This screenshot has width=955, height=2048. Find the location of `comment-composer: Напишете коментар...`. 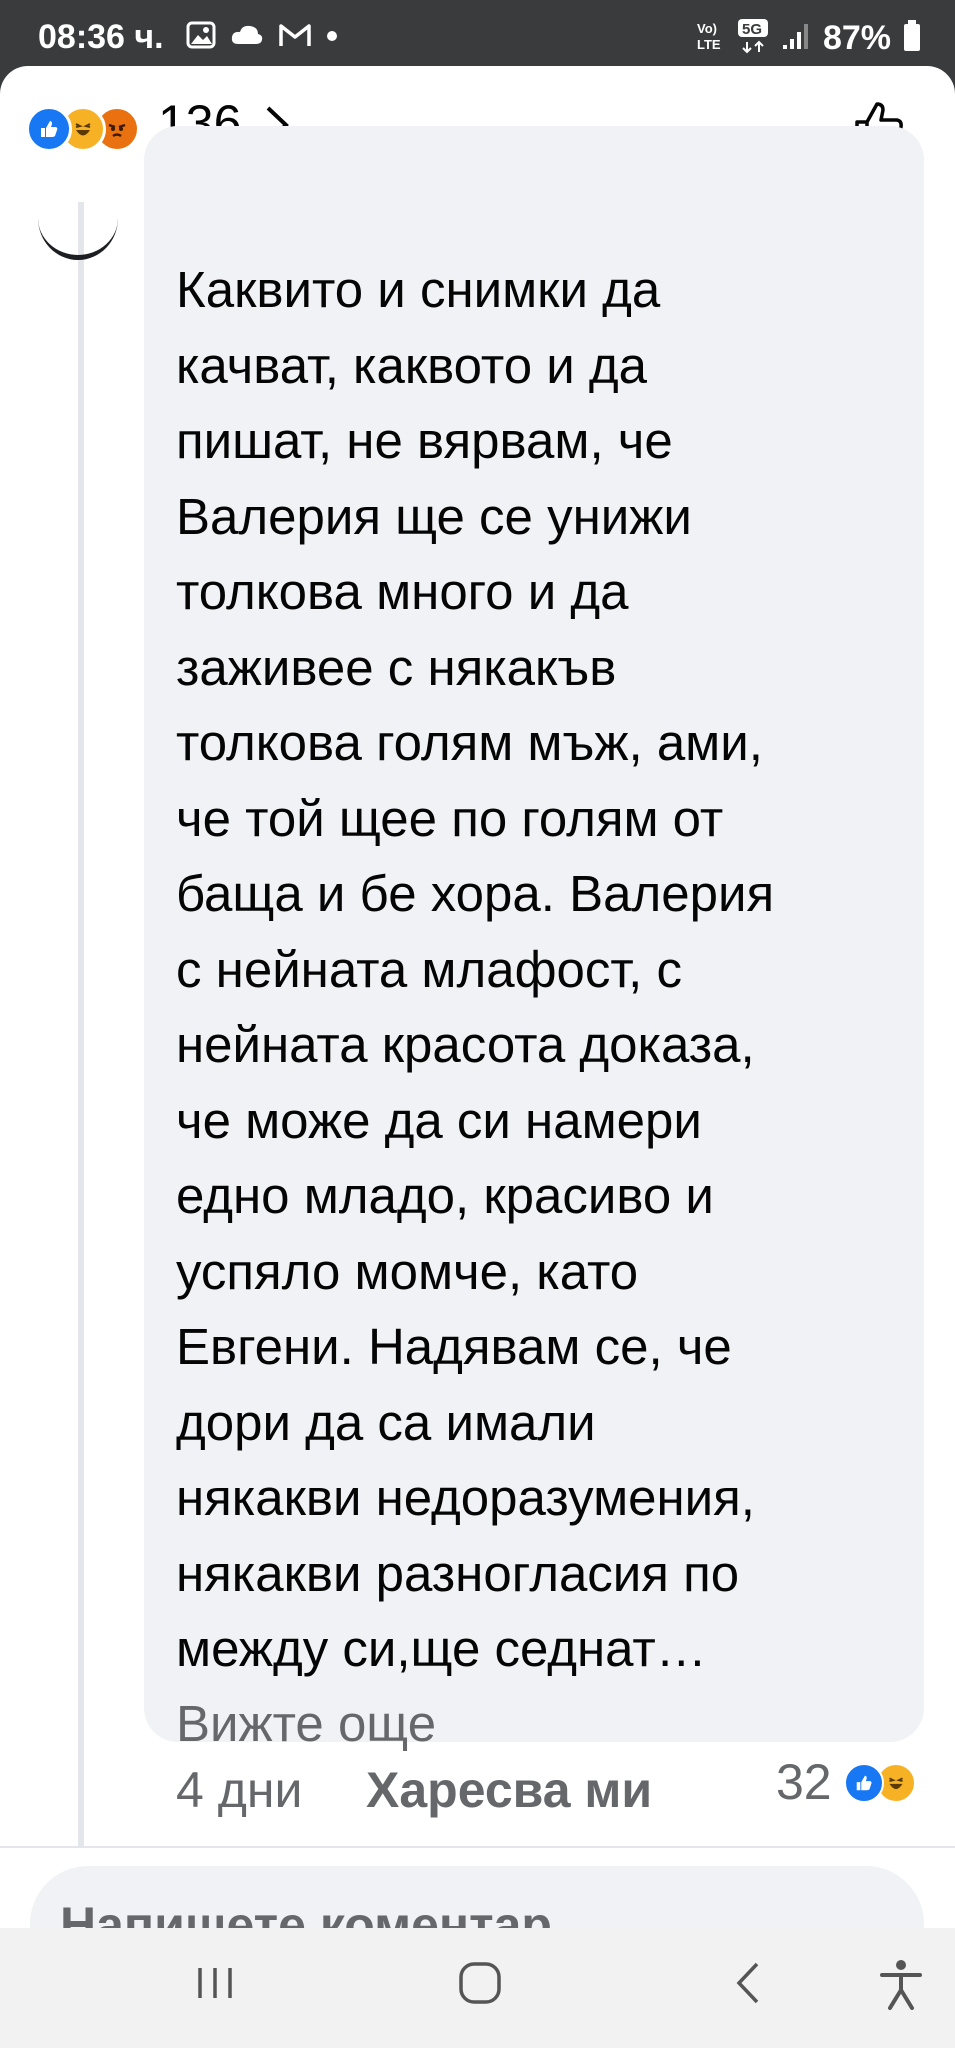

comment-composer: Напишете коментар... is located at coordinates (477, 1887).